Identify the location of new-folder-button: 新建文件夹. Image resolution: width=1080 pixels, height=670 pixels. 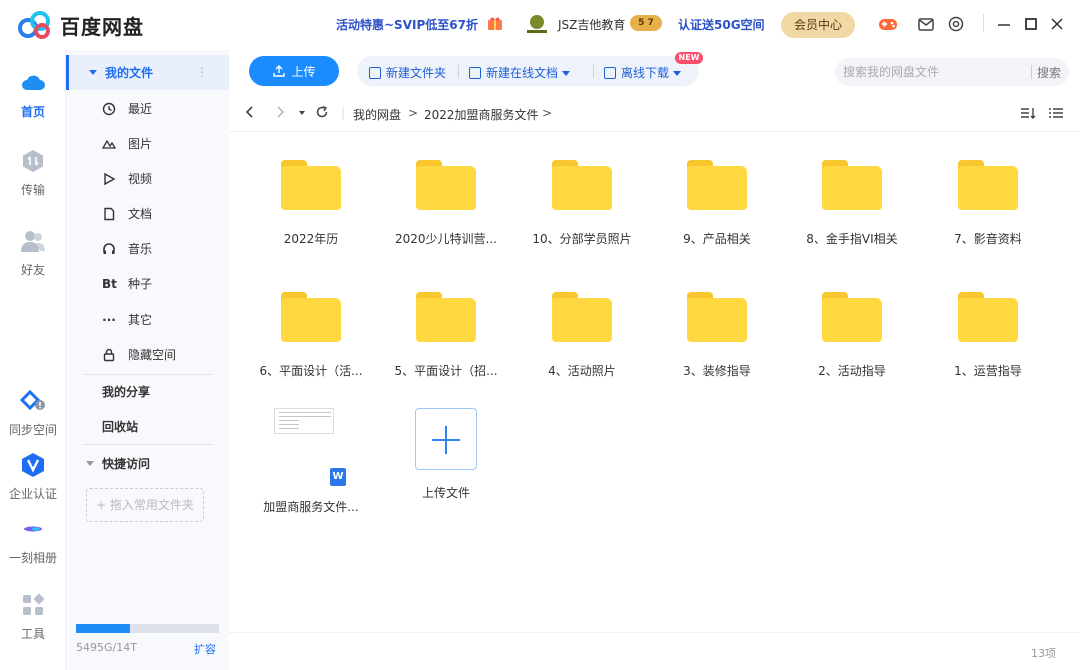
(407, 72).